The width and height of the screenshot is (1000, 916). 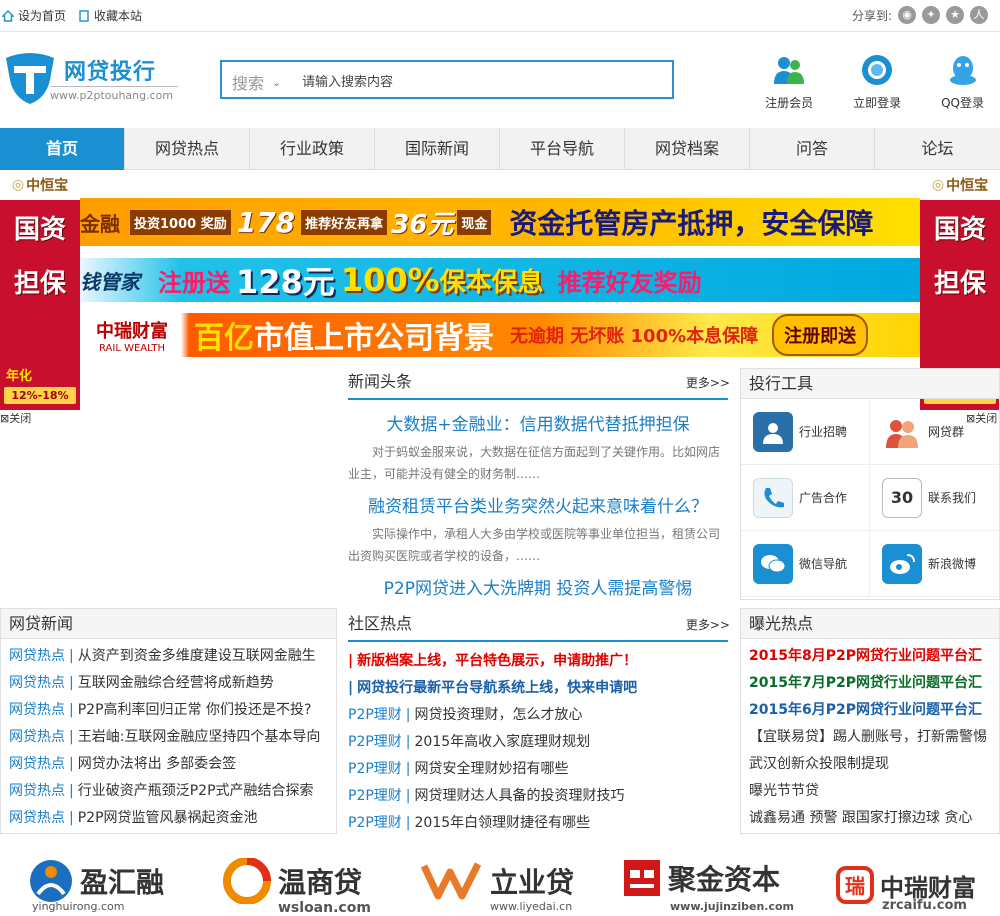 I want to click on tool-recruit: 行业招聘, so click(x=805, y=432).